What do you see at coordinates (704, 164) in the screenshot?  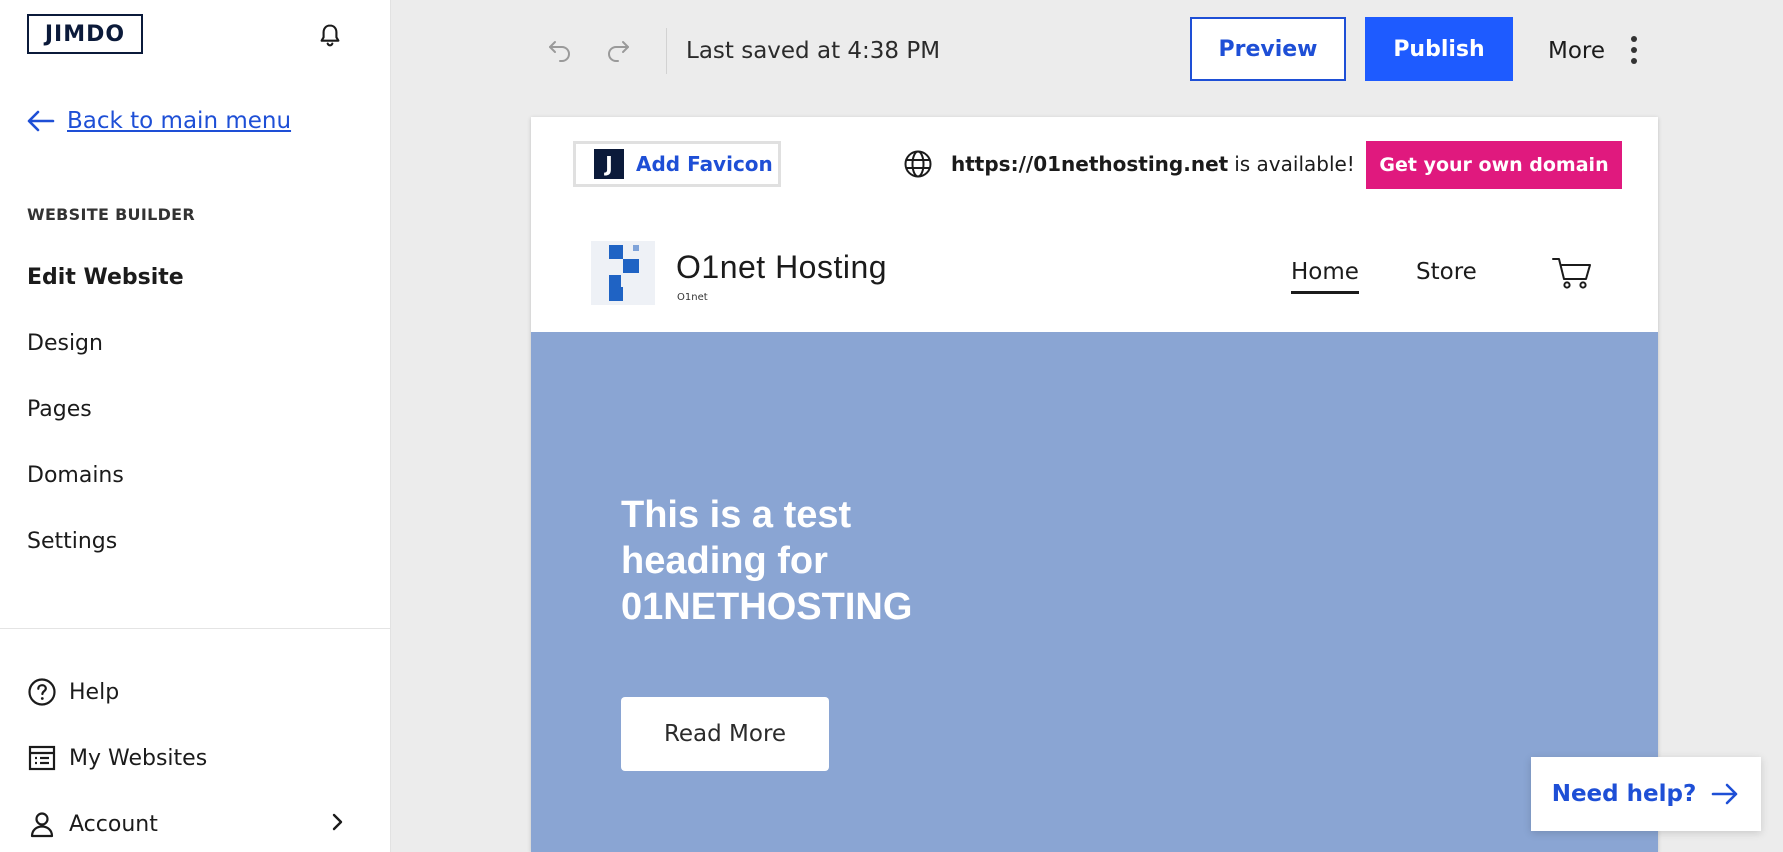 I see `add-favicon-label: Add Favicon` at bounding box center [704, 164].